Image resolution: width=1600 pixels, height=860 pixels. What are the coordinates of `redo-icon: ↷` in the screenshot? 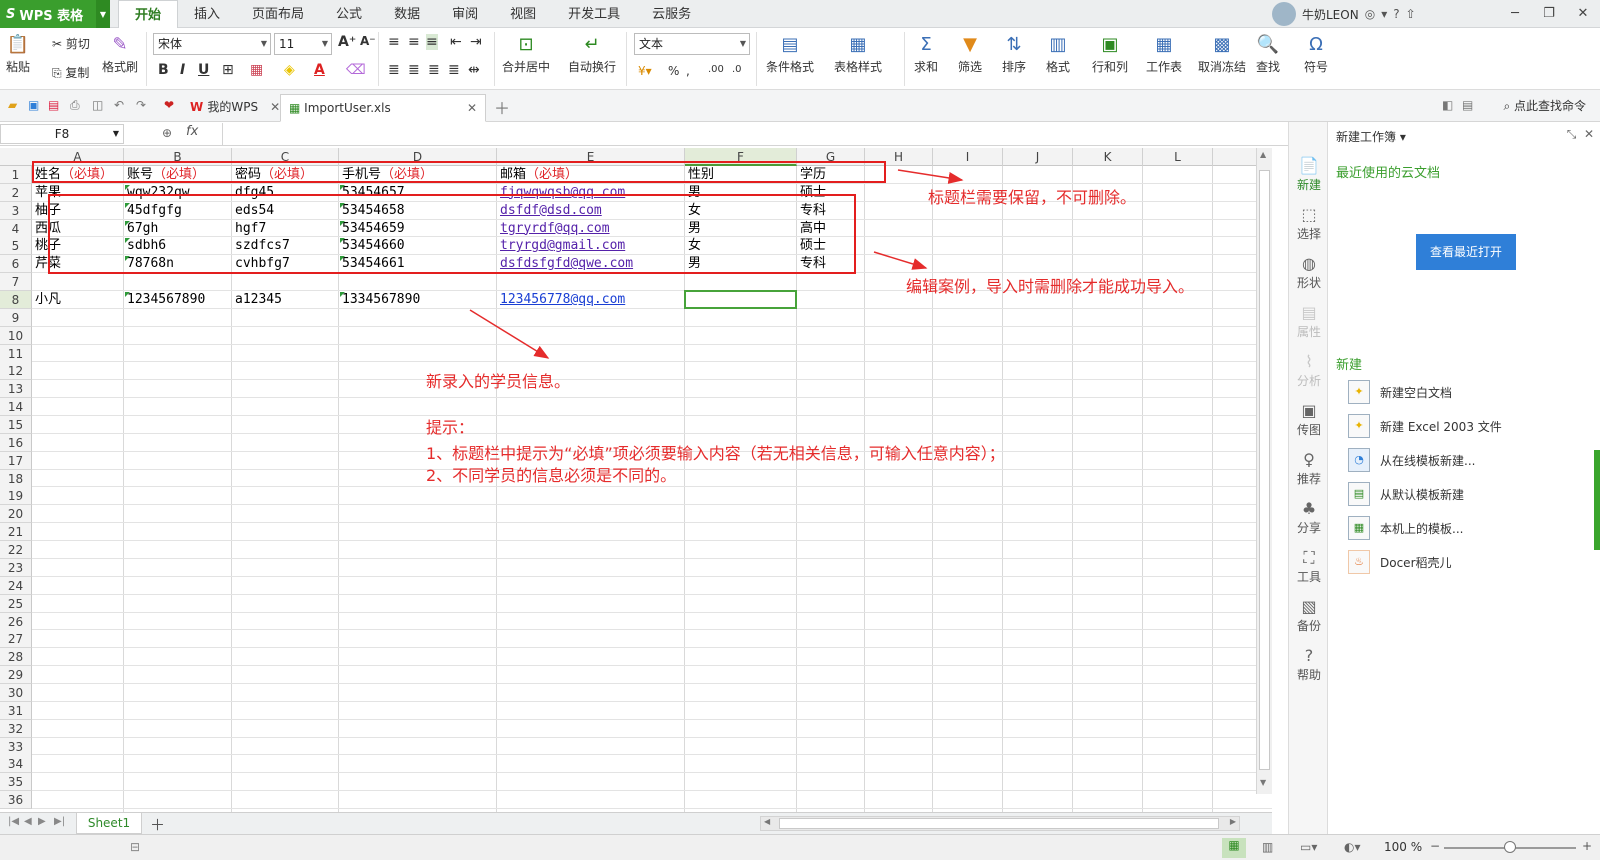 It's located at (141, 105).